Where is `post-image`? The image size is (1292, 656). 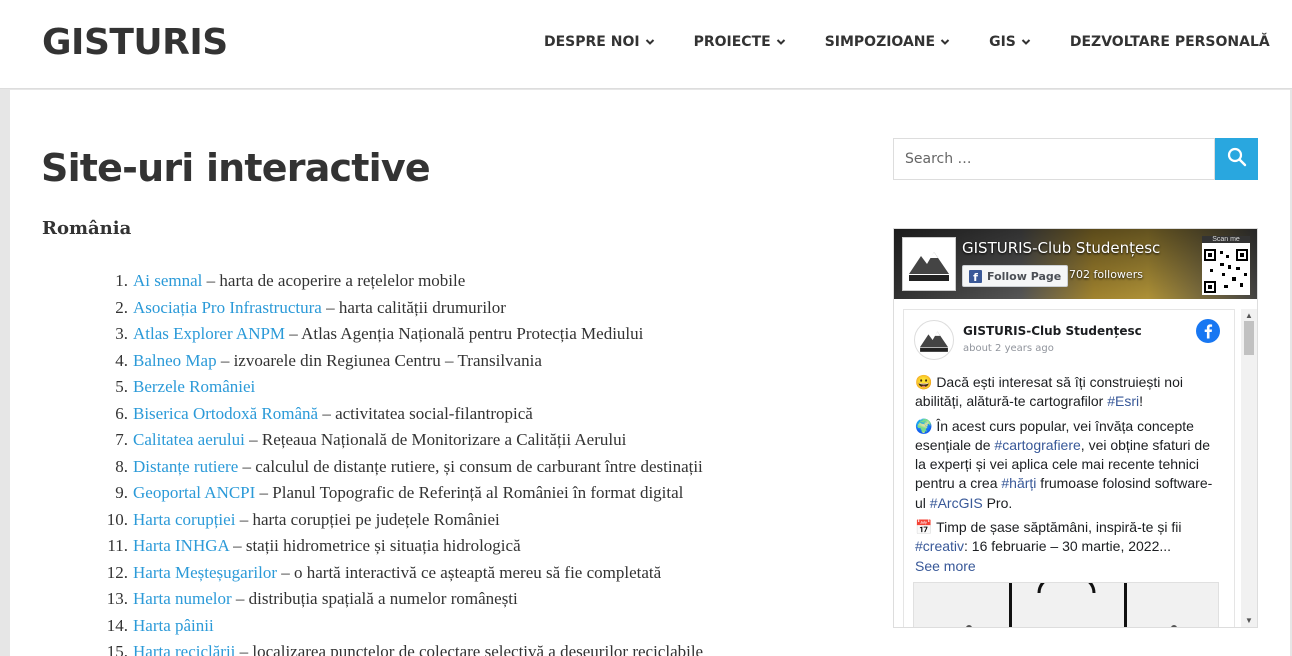
post-image is located at coordinates (1066, 604).